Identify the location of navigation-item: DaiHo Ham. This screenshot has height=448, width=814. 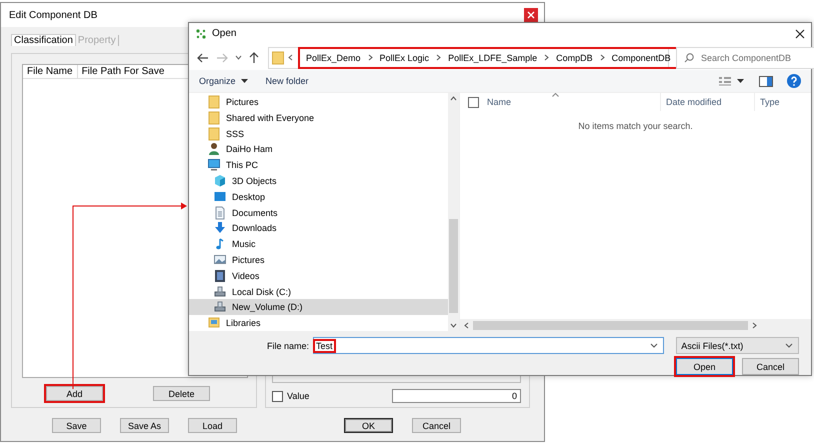
(318, 149).